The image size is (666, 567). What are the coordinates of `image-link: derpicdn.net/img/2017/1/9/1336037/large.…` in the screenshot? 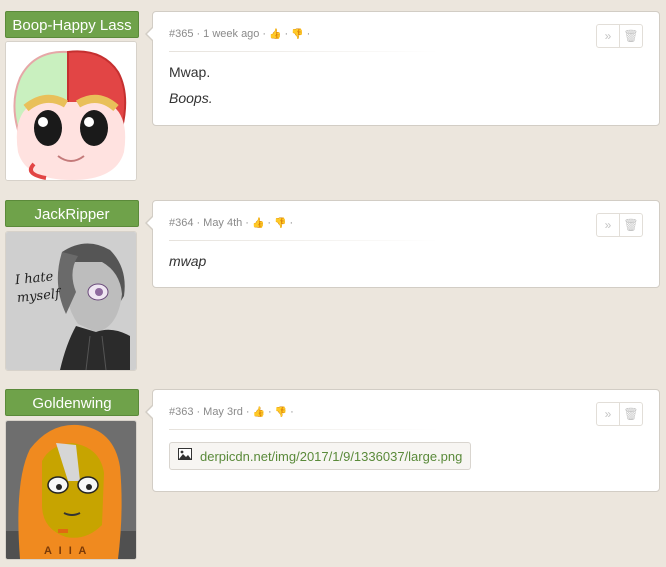 It's located at (331, 456).